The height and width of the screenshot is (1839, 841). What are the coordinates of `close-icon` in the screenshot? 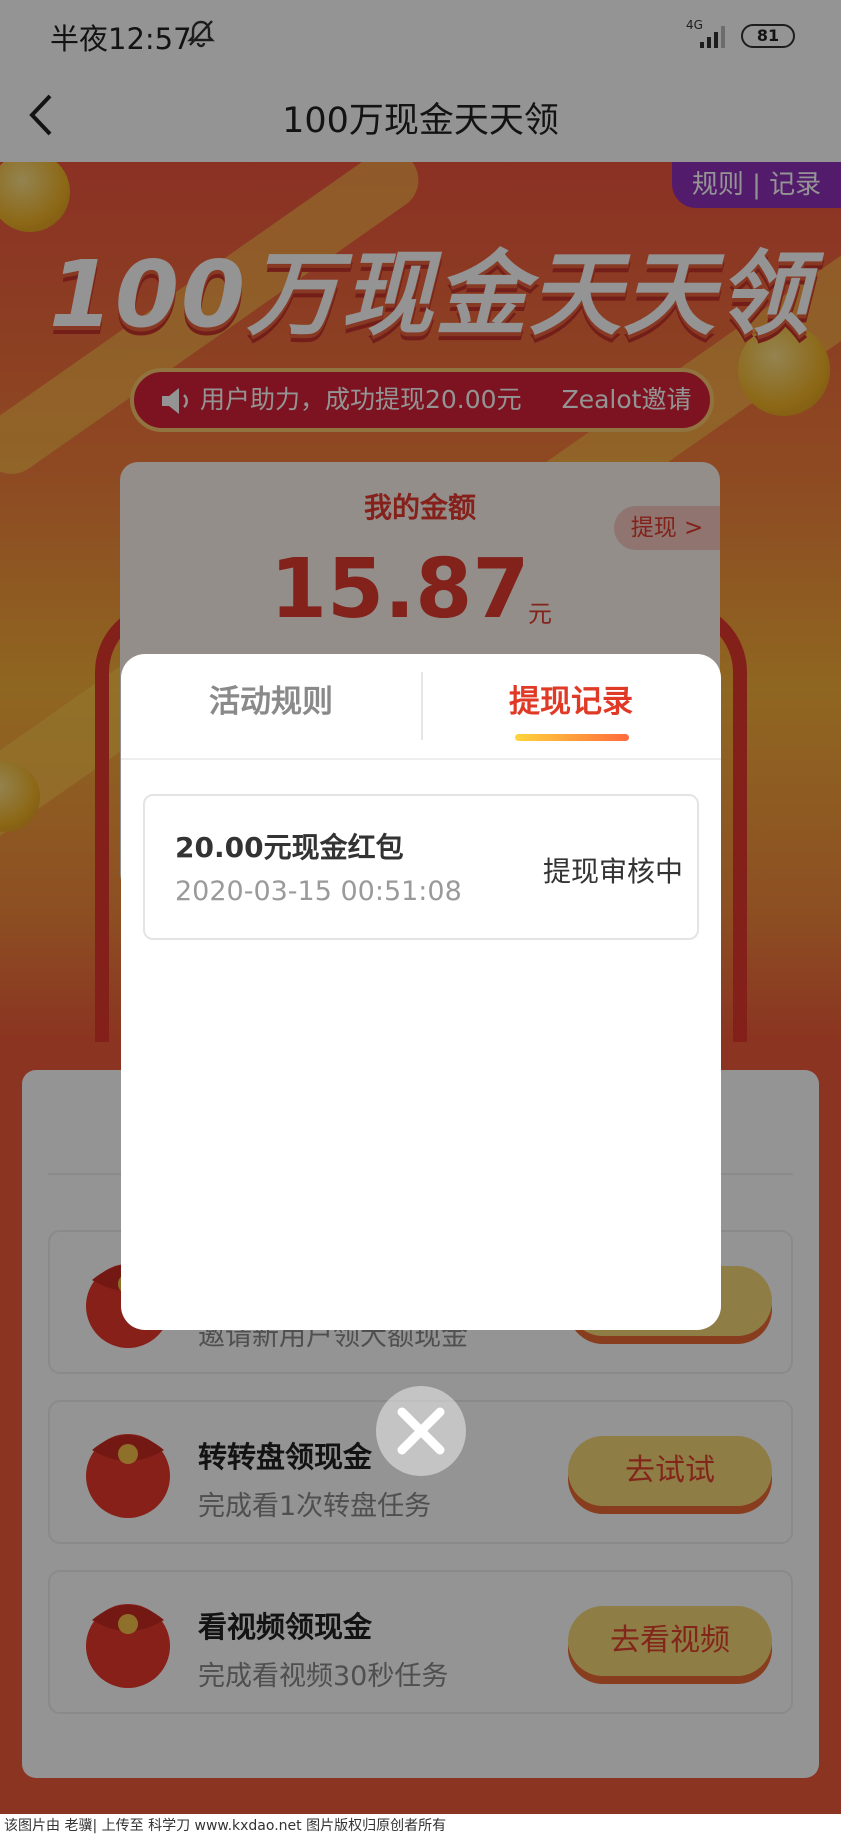 It's located at (421, 1431).